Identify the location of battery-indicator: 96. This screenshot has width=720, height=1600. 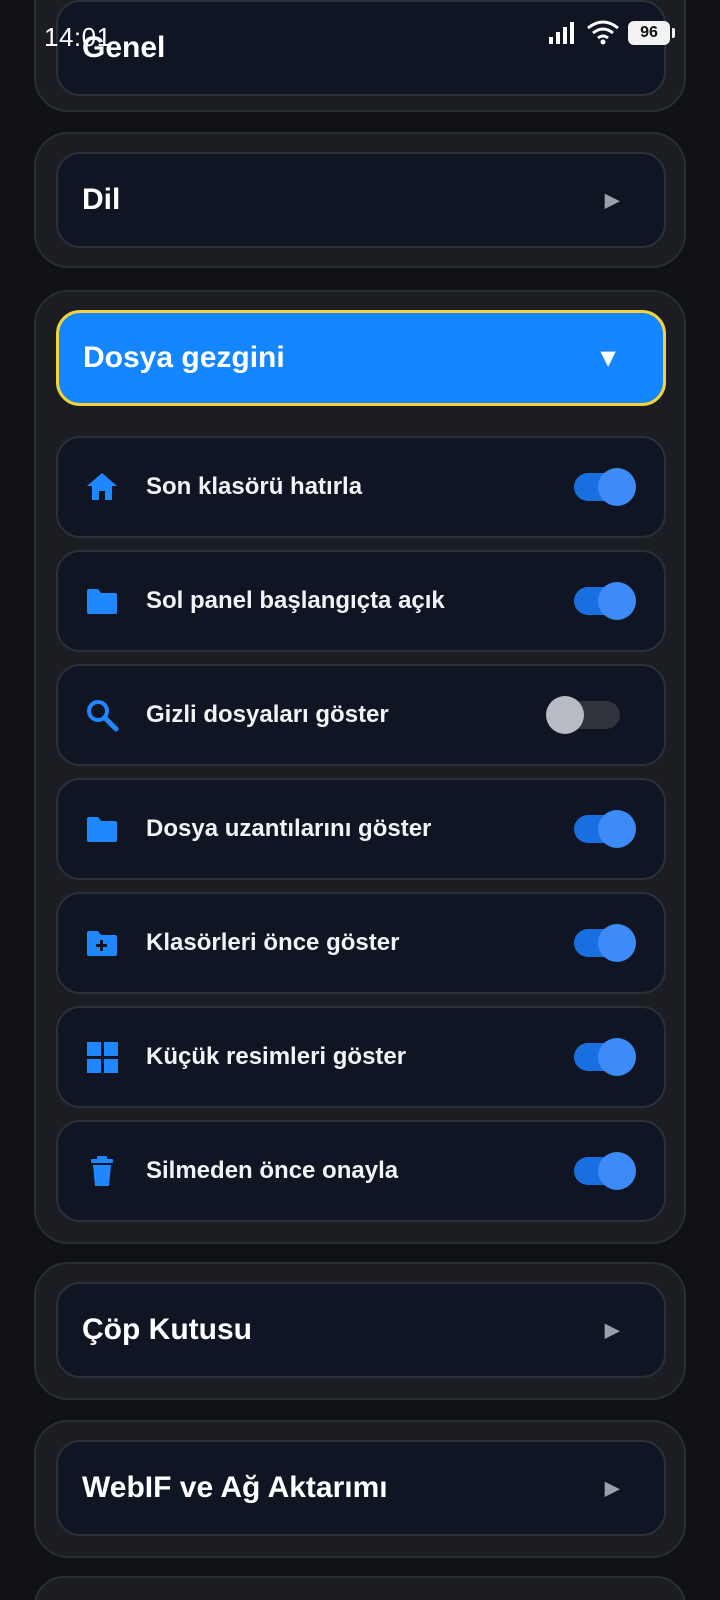
(651, 33).